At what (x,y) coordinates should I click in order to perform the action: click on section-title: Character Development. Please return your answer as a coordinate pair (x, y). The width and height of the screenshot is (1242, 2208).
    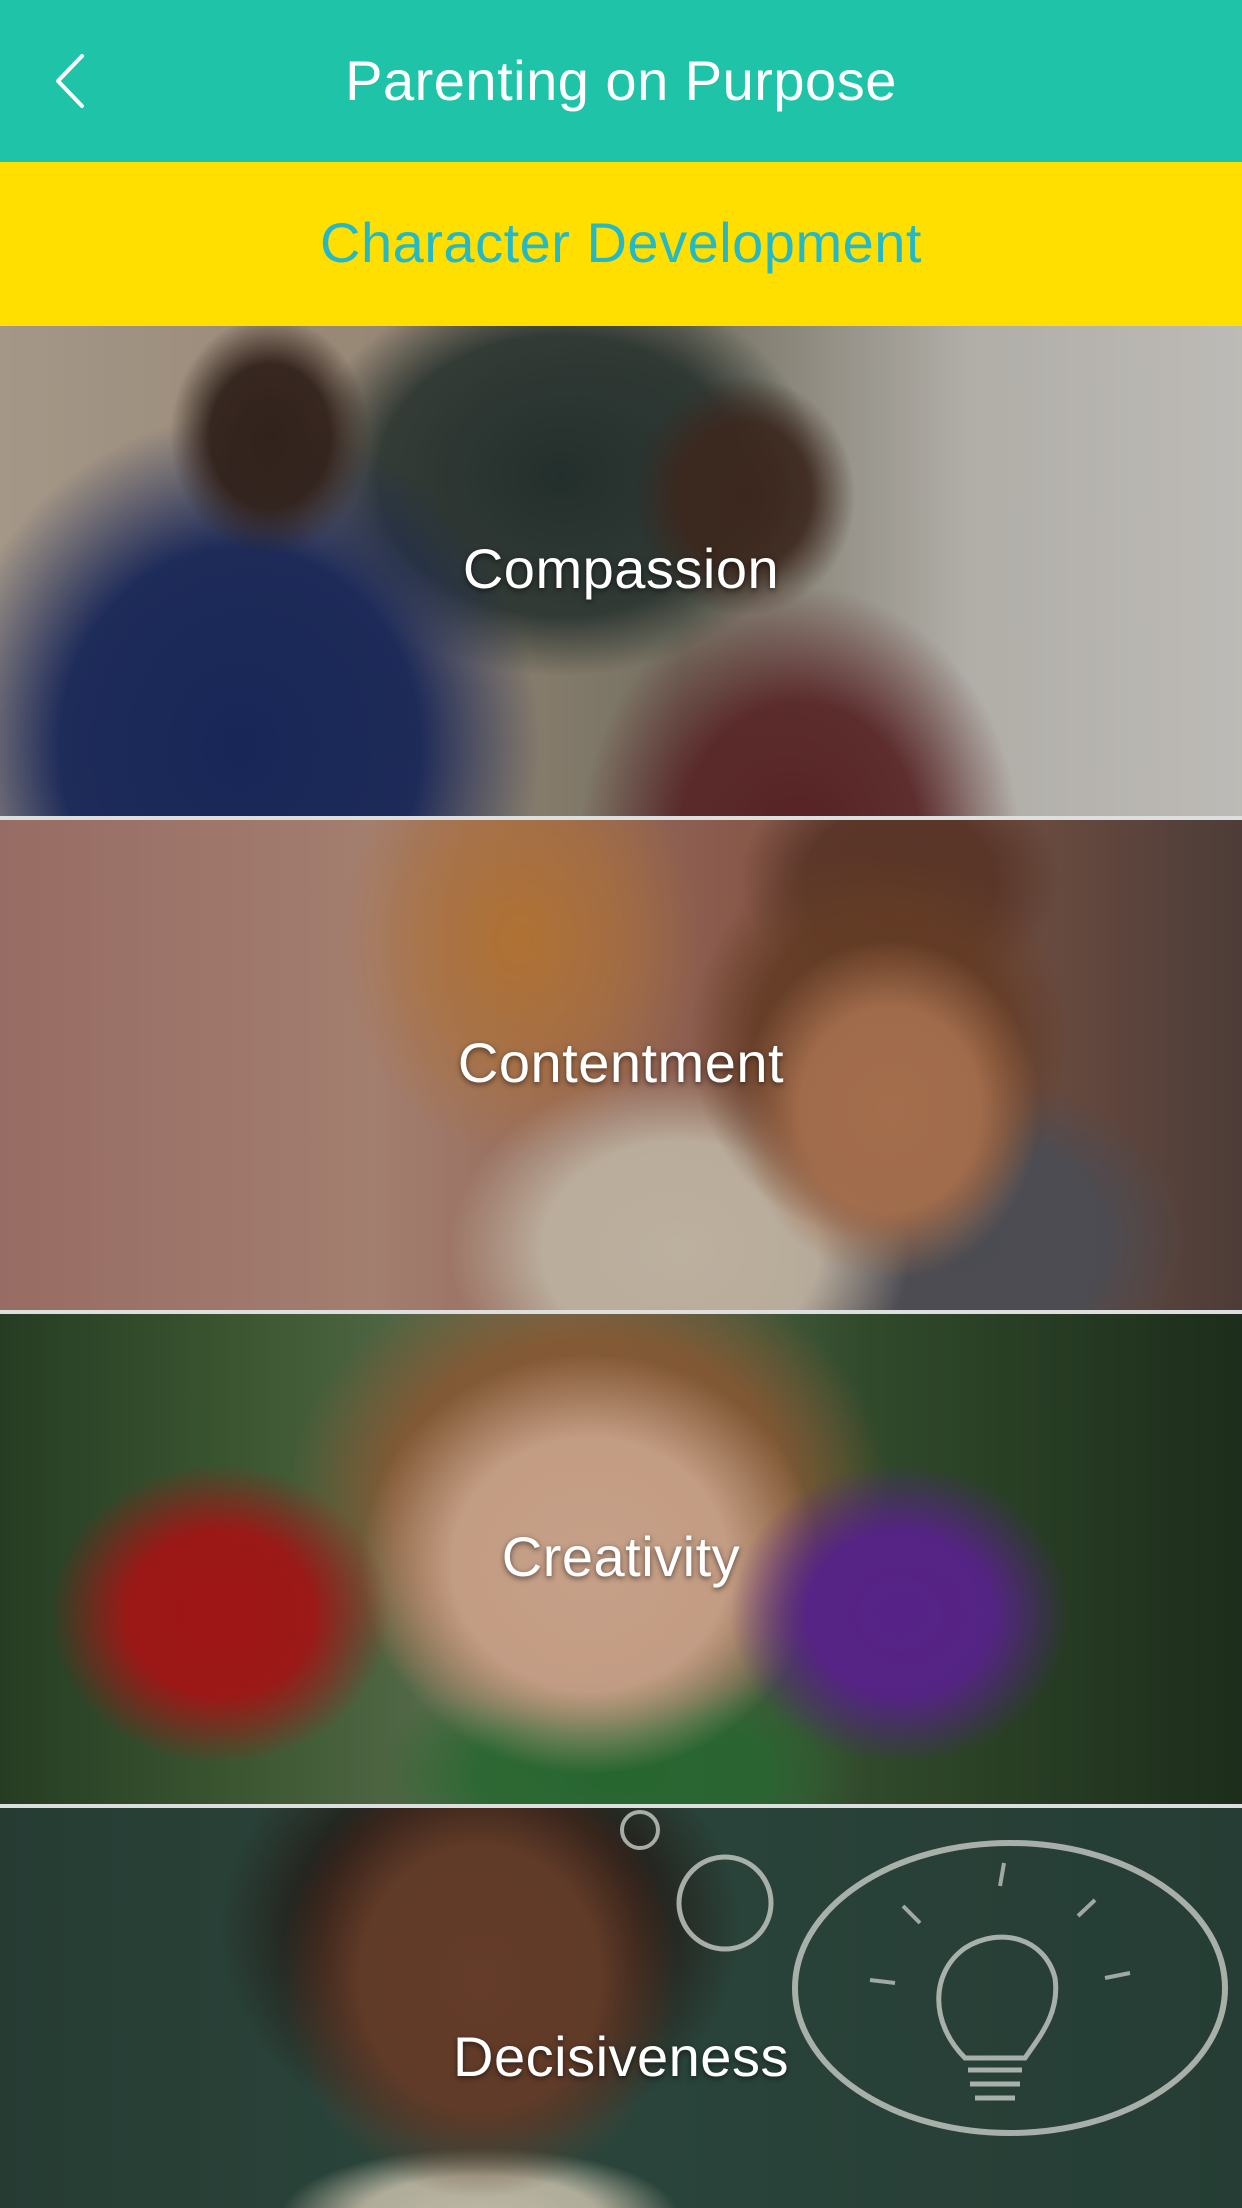
    Looking at the image, I should click on (621, 242).